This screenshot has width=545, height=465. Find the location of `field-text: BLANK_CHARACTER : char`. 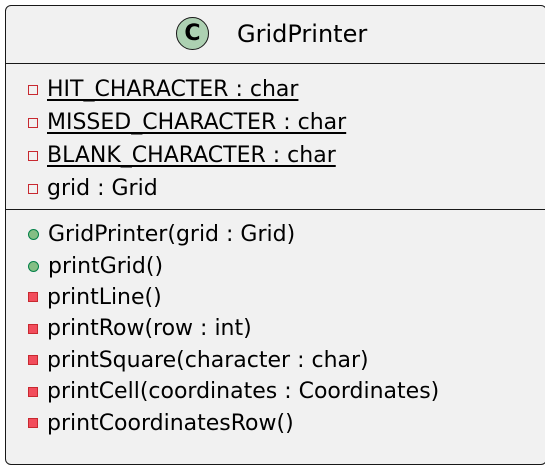

field-text: BLANK_CHARACTER : char is located at coordinates (191, 155).